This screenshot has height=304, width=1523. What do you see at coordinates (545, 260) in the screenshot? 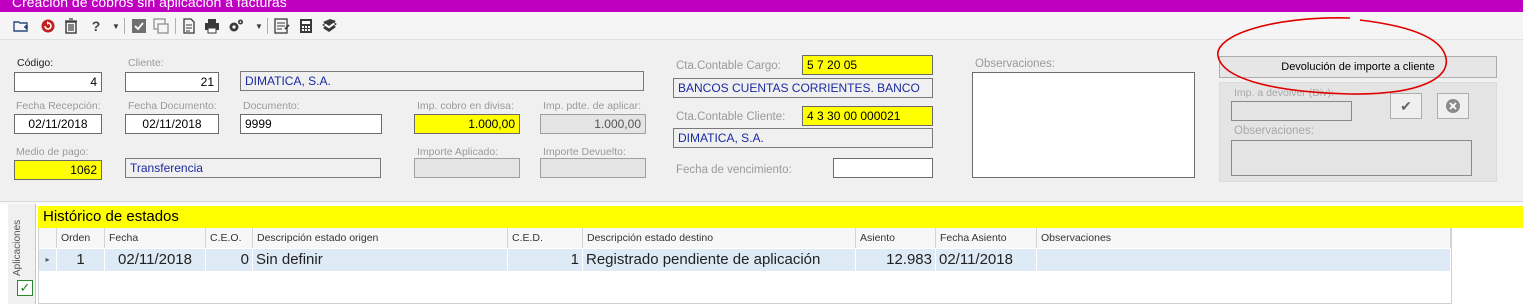
I see `cell-ced: 1` at bounding box center [545, 260].